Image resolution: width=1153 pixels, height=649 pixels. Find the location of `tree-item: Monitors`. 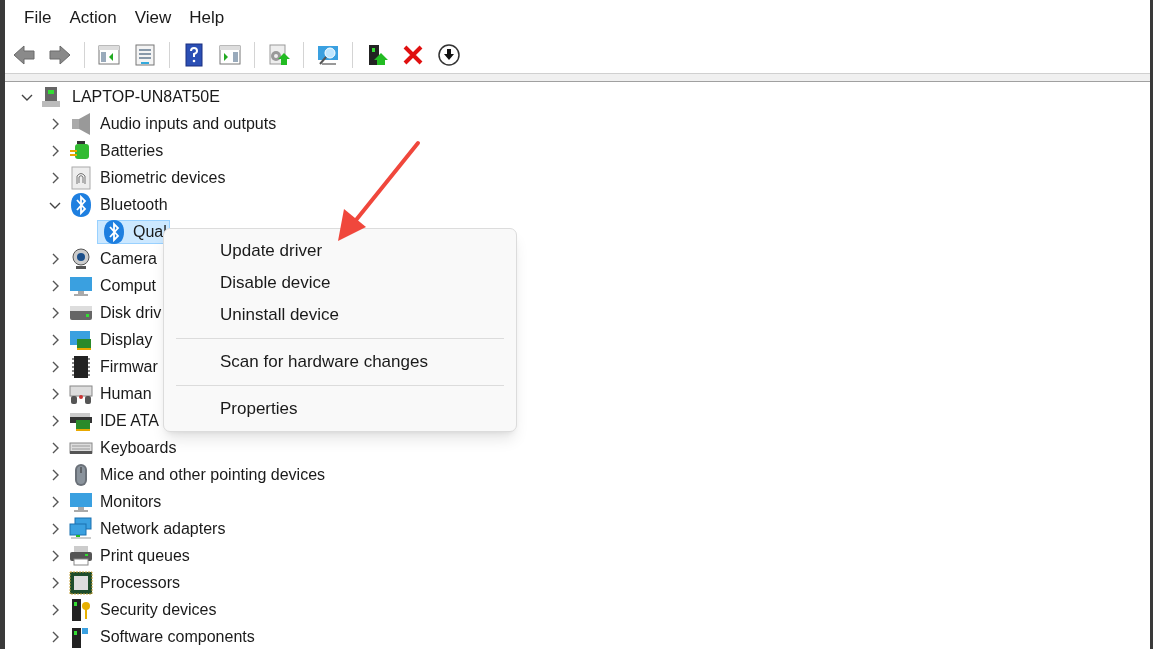

tree-item: Monitors is located at coordinates (115, 501).